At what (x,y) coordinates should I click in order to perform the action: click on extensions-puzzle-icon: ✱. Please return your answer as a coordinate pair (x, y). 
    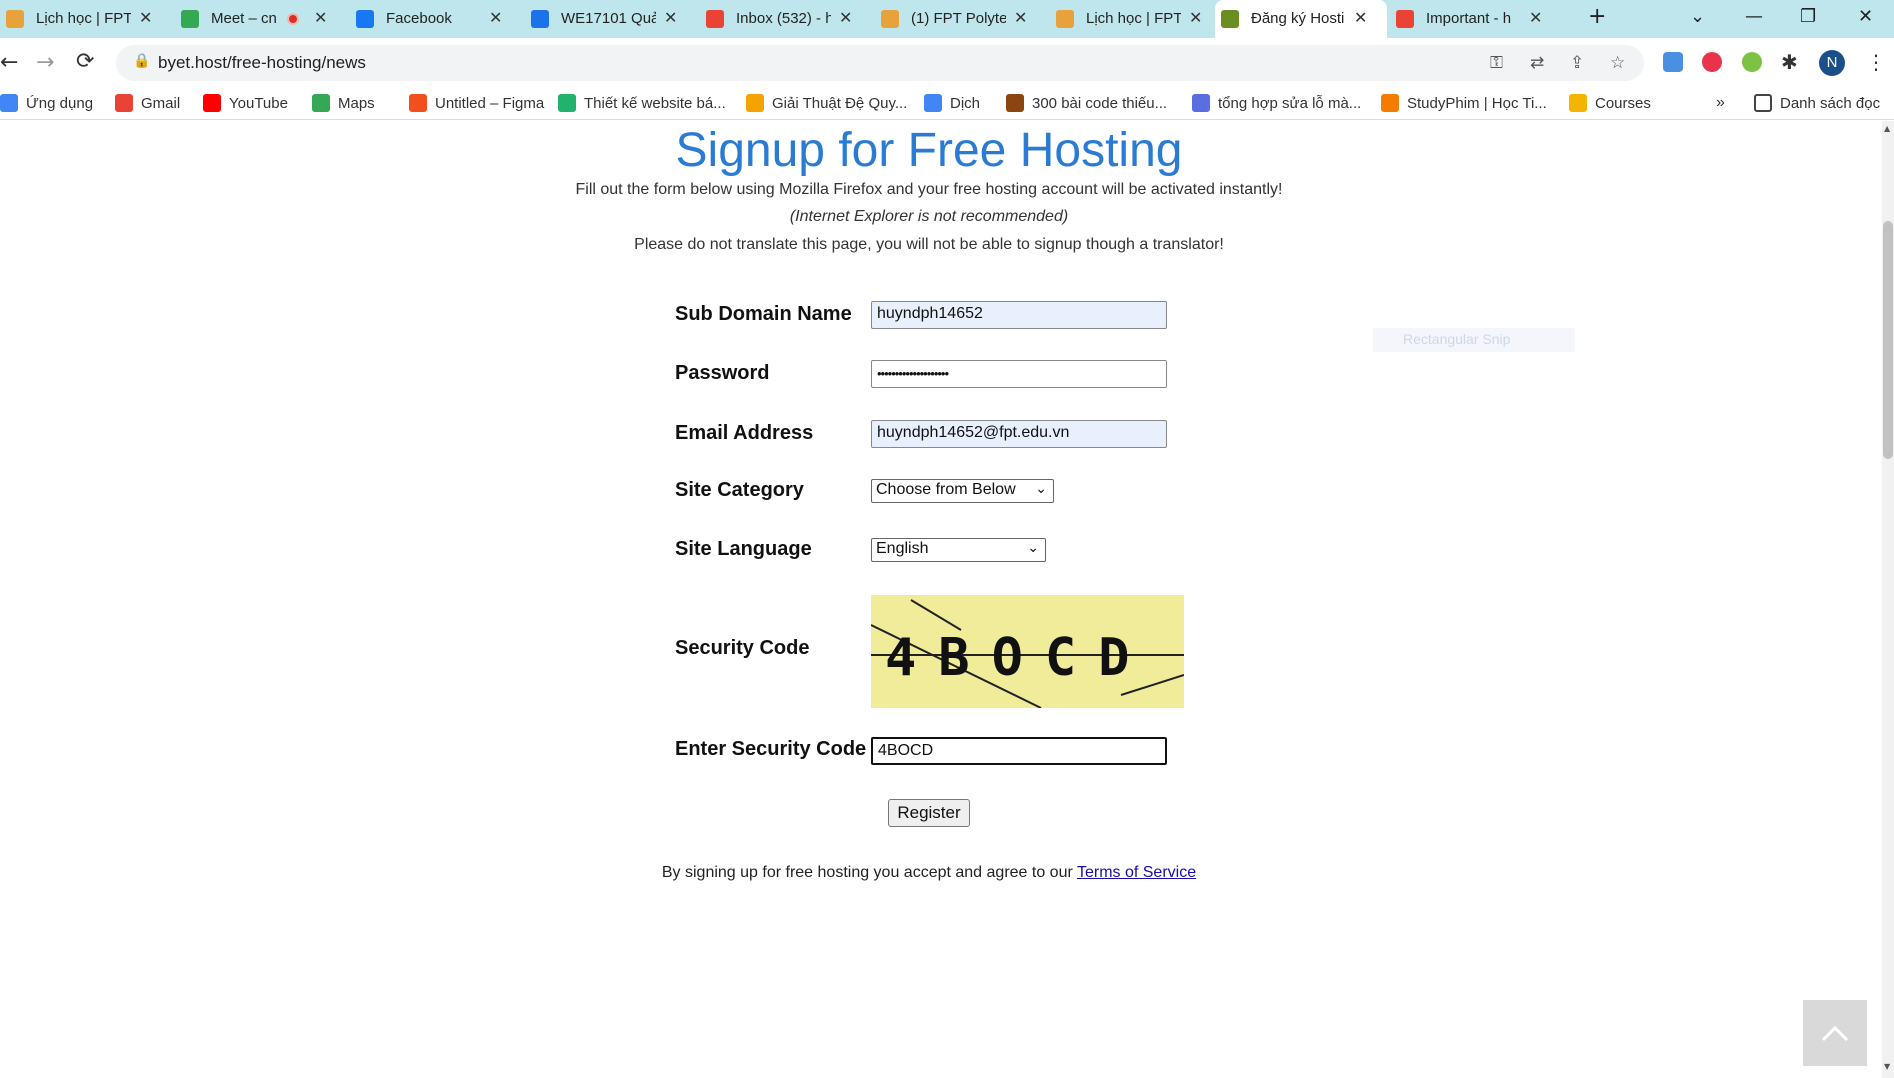
    Looking at the image, I should click on (1789, 62).